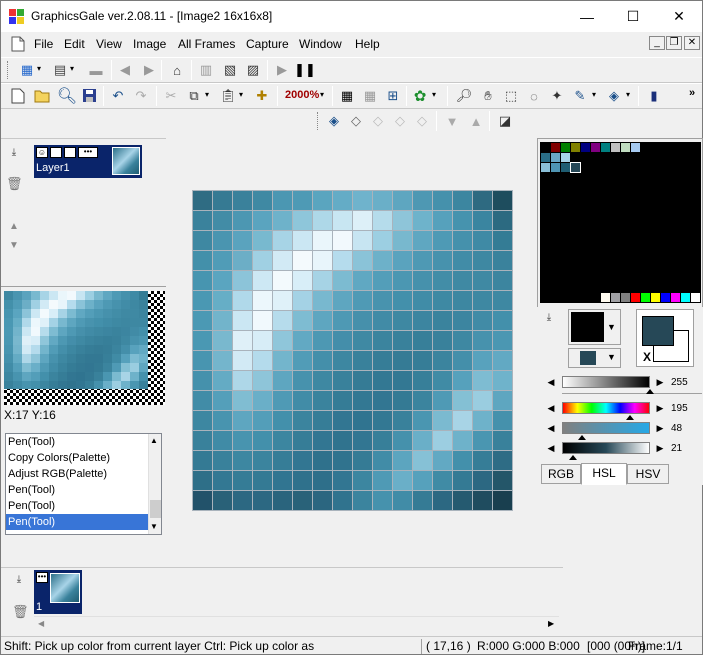 The height and width of the screenshot is (655, 703). What do you see at coordinates (654, 96) in the screenshot?
I see `pen-color-icon: ▮` at bounding box center [654, 96].